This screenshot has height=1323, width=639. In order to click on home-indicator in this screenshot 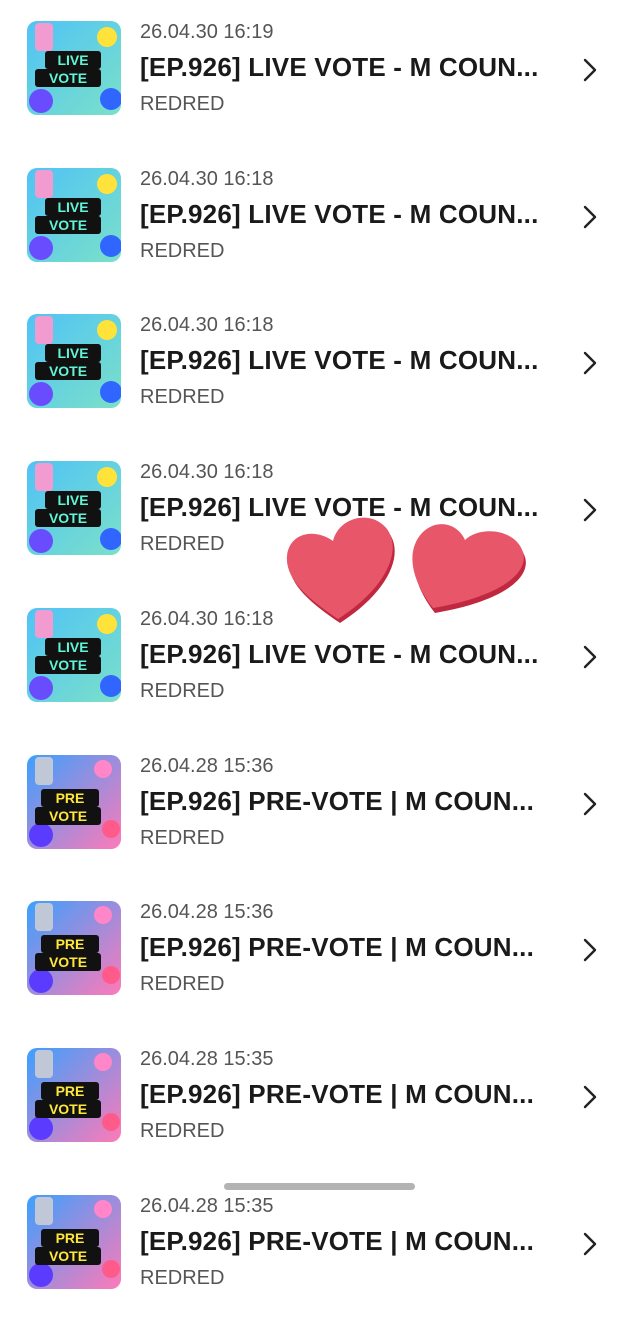, I will do `click(319, 1186)`.